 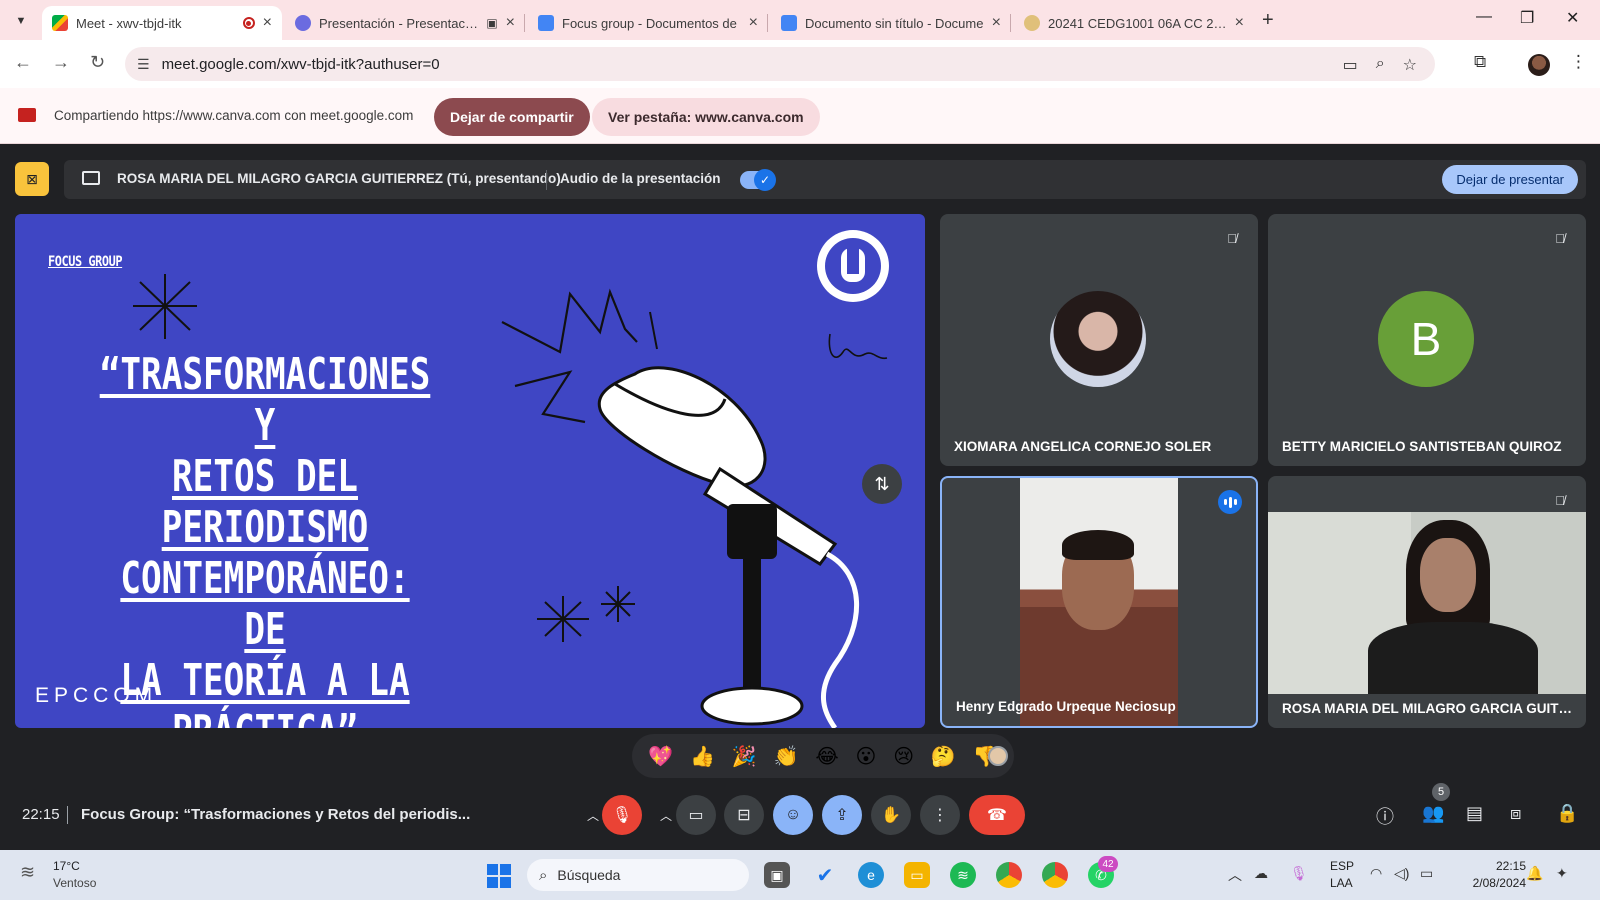 I want to click on participant-tile: 🎙̸ XIOMARA ANGELICA CORNEJO SOLER, so click(x=1099, y=340).